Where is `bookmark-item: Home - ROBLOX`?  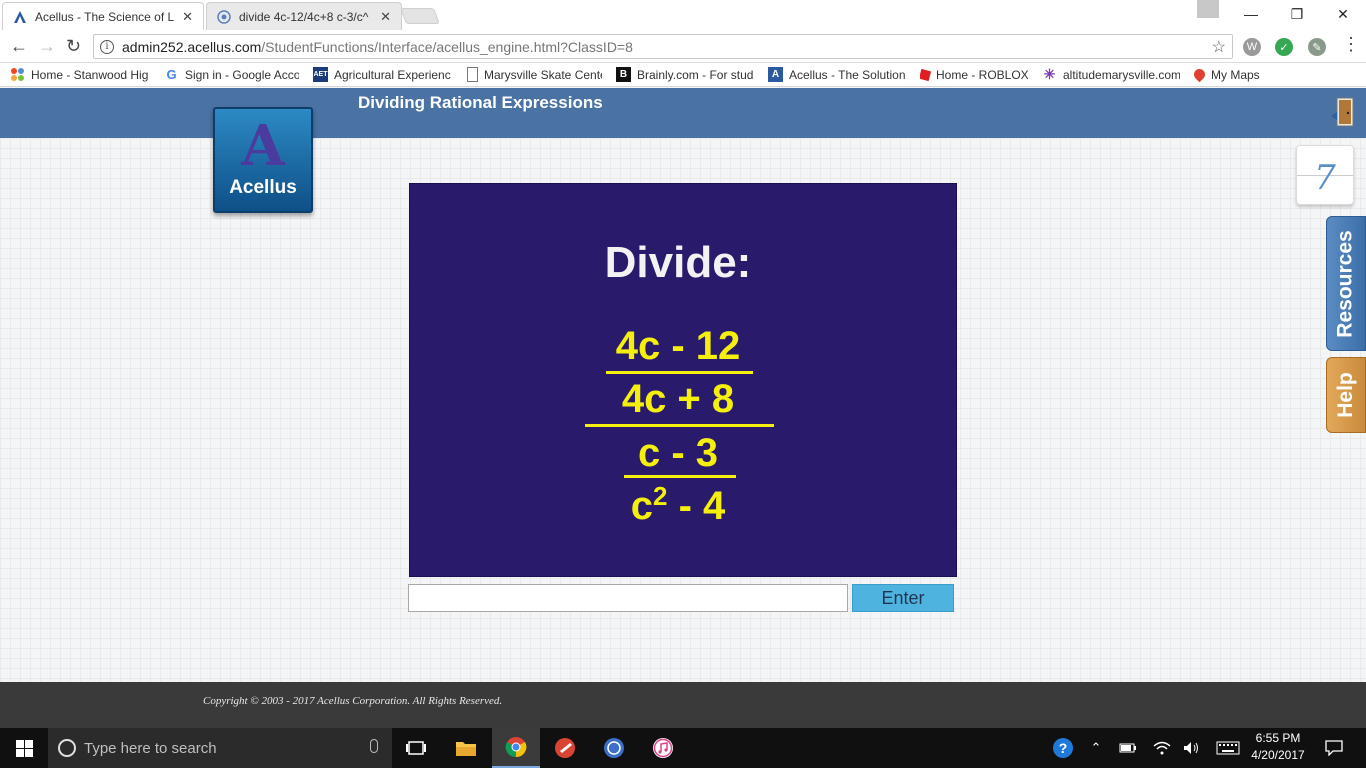 bookmark-item: Home - ROBLOX is located at coordinates (974, 75).